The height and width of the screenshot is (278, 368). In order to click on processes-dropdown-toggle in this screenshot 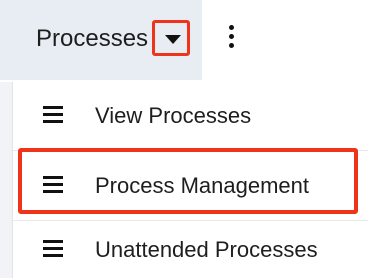, I will do `click(171, 38)`.